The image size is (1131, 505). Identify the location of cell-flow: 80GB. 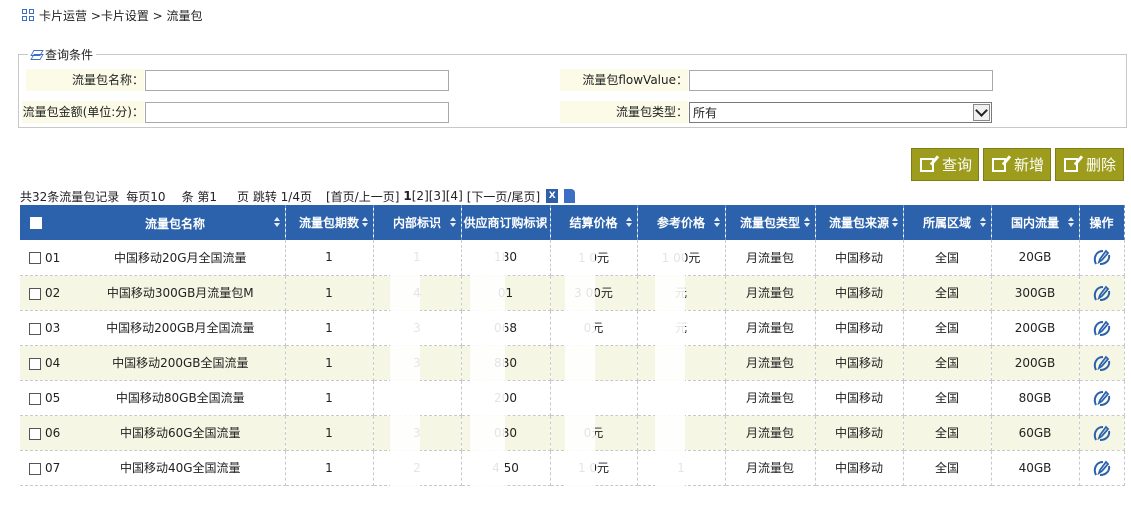
(1035, 398).